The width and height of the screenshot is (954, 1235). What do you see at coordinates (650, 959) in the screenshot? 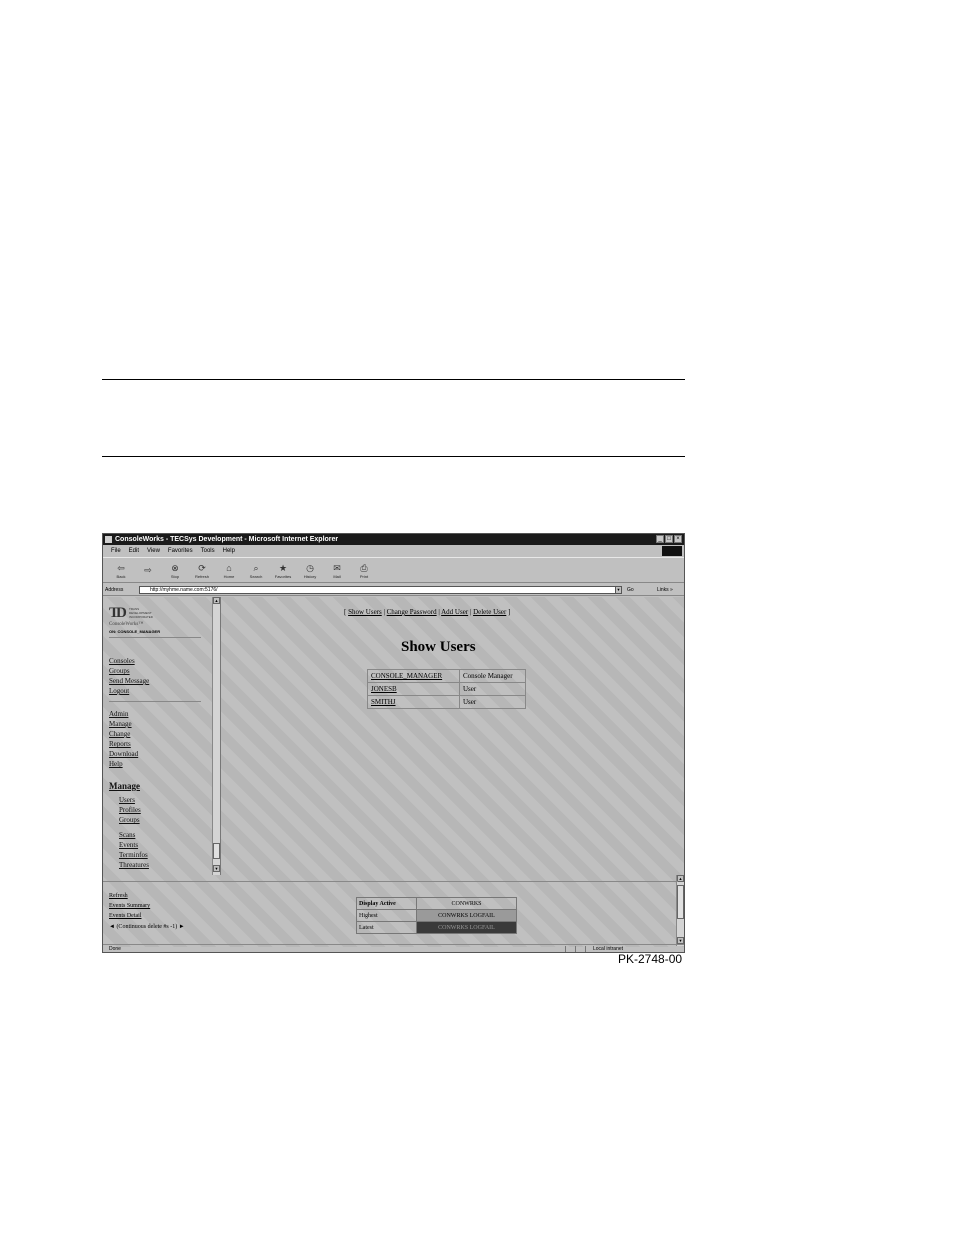
I see `figure-identifier: PK-2748-00` at bounding box center [650, 959].